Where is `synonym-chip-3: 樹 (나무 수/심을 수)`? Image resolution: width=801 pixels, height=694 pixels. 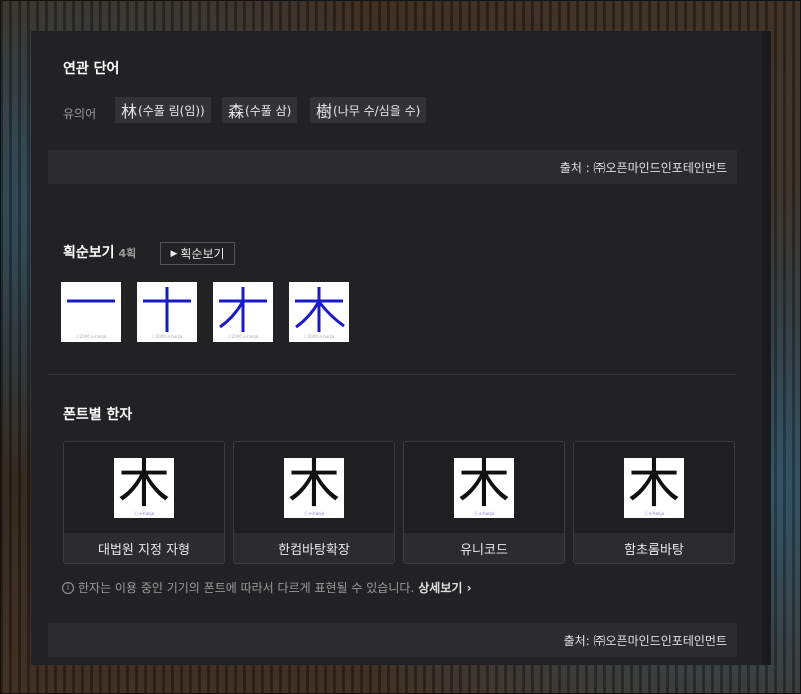
synonym-chip-3: 樹 (나무 수/심을 수) is located at coordinates (368, 110).